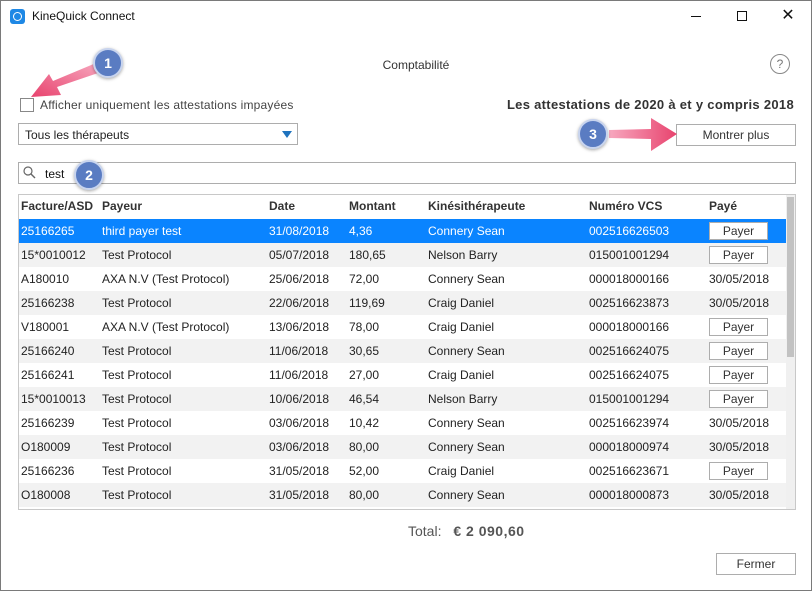  I want to click on search-icon, so click(29, 172).